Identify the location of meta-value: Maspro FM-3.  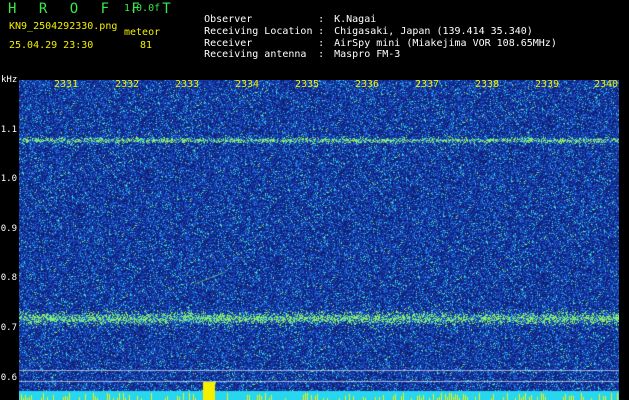
(367, 54).